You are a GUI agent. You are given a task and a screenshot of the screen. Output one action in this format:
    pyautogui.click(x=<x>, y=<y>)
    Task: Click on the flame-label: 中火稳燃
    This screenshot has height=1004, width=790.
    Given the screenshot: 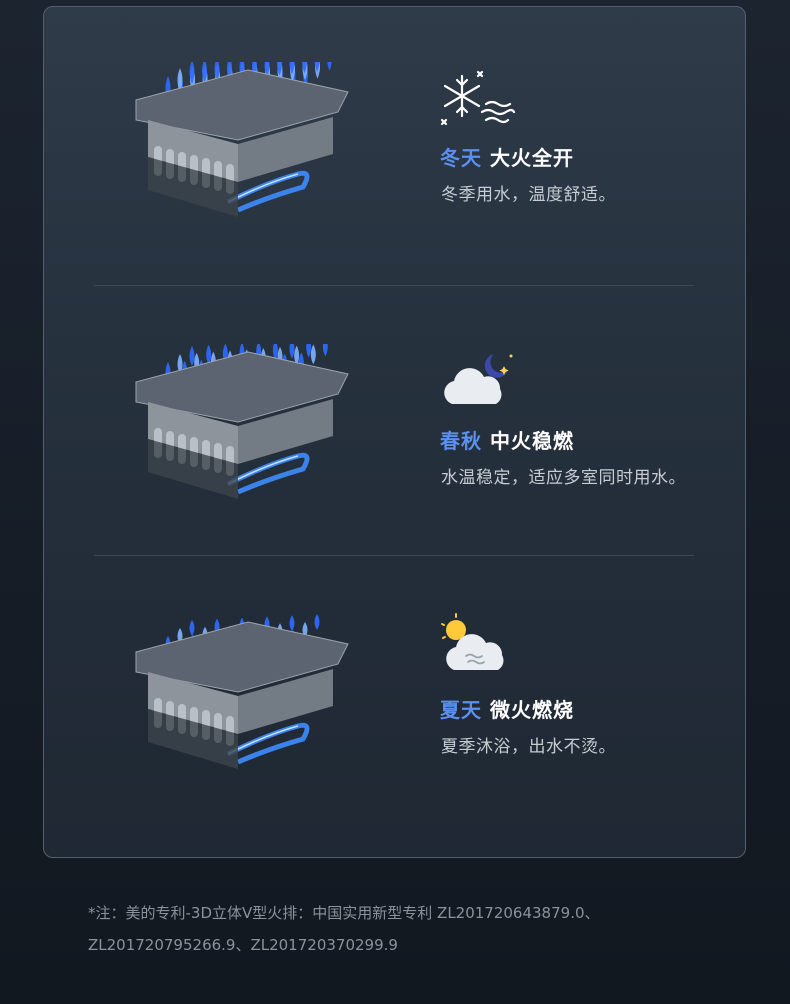 What is the action you would take?
    pyautogui.click(x=532, y=441)
    